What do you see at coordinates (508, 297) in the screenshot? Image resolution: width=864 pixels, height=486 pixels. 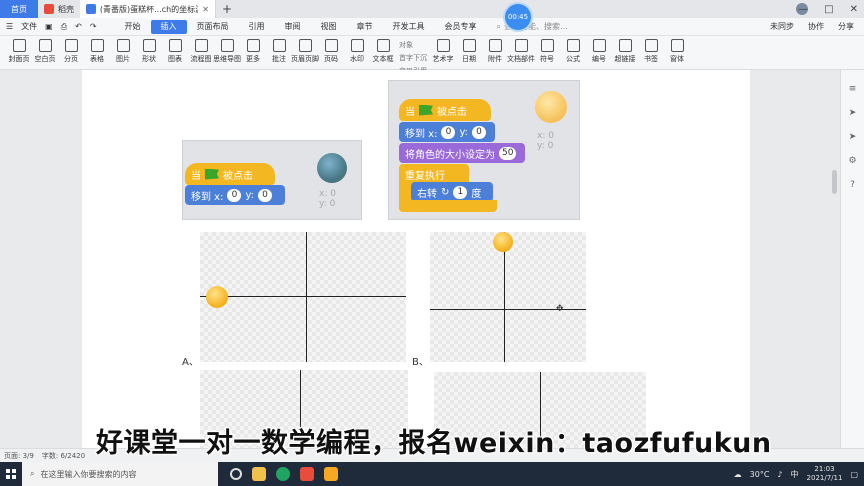 I see `option-b-grid: ✥` at bounding box center [508, 297].